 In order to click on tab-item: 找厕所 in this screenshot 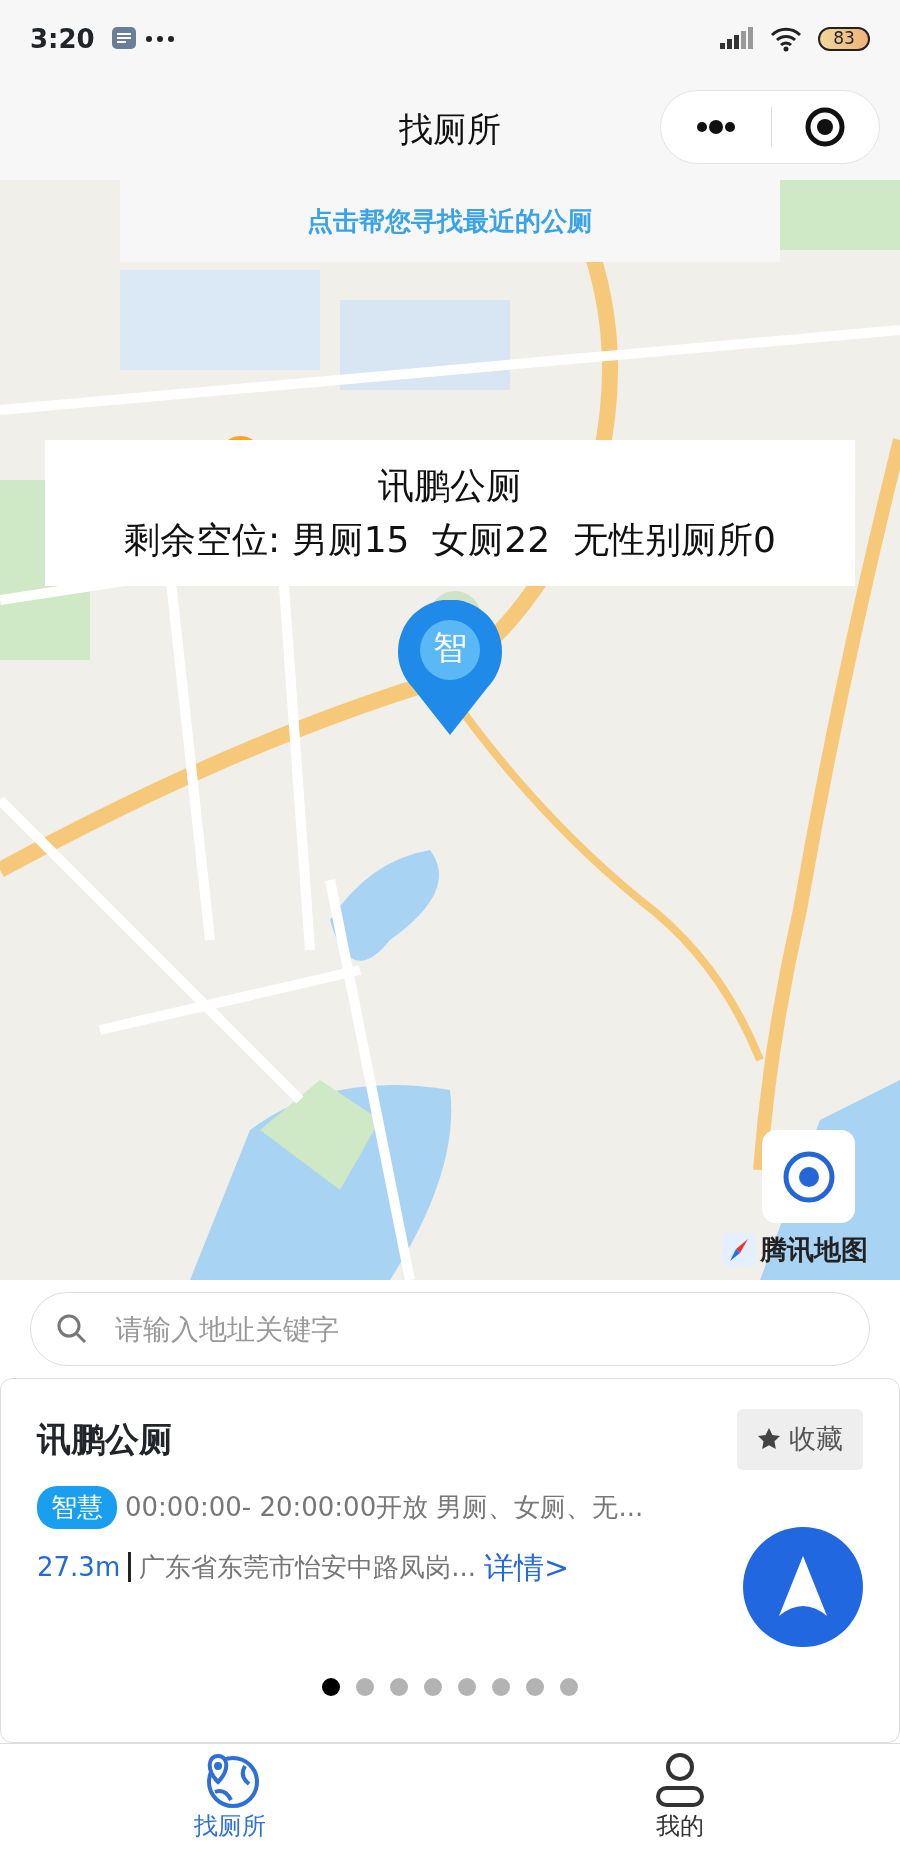, I will do `click(230, 1797)`.